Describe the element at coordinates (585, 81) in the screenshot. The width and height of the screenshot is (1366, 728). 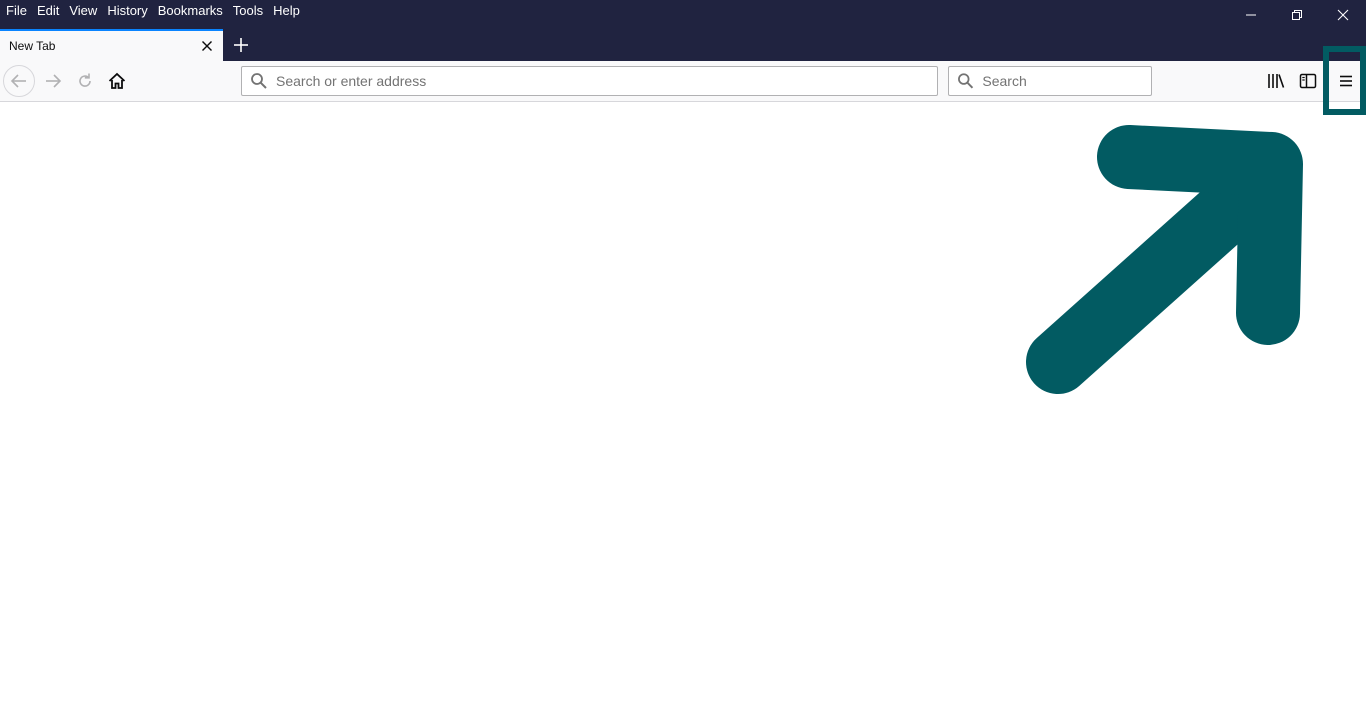
I see `address-input` at that location.